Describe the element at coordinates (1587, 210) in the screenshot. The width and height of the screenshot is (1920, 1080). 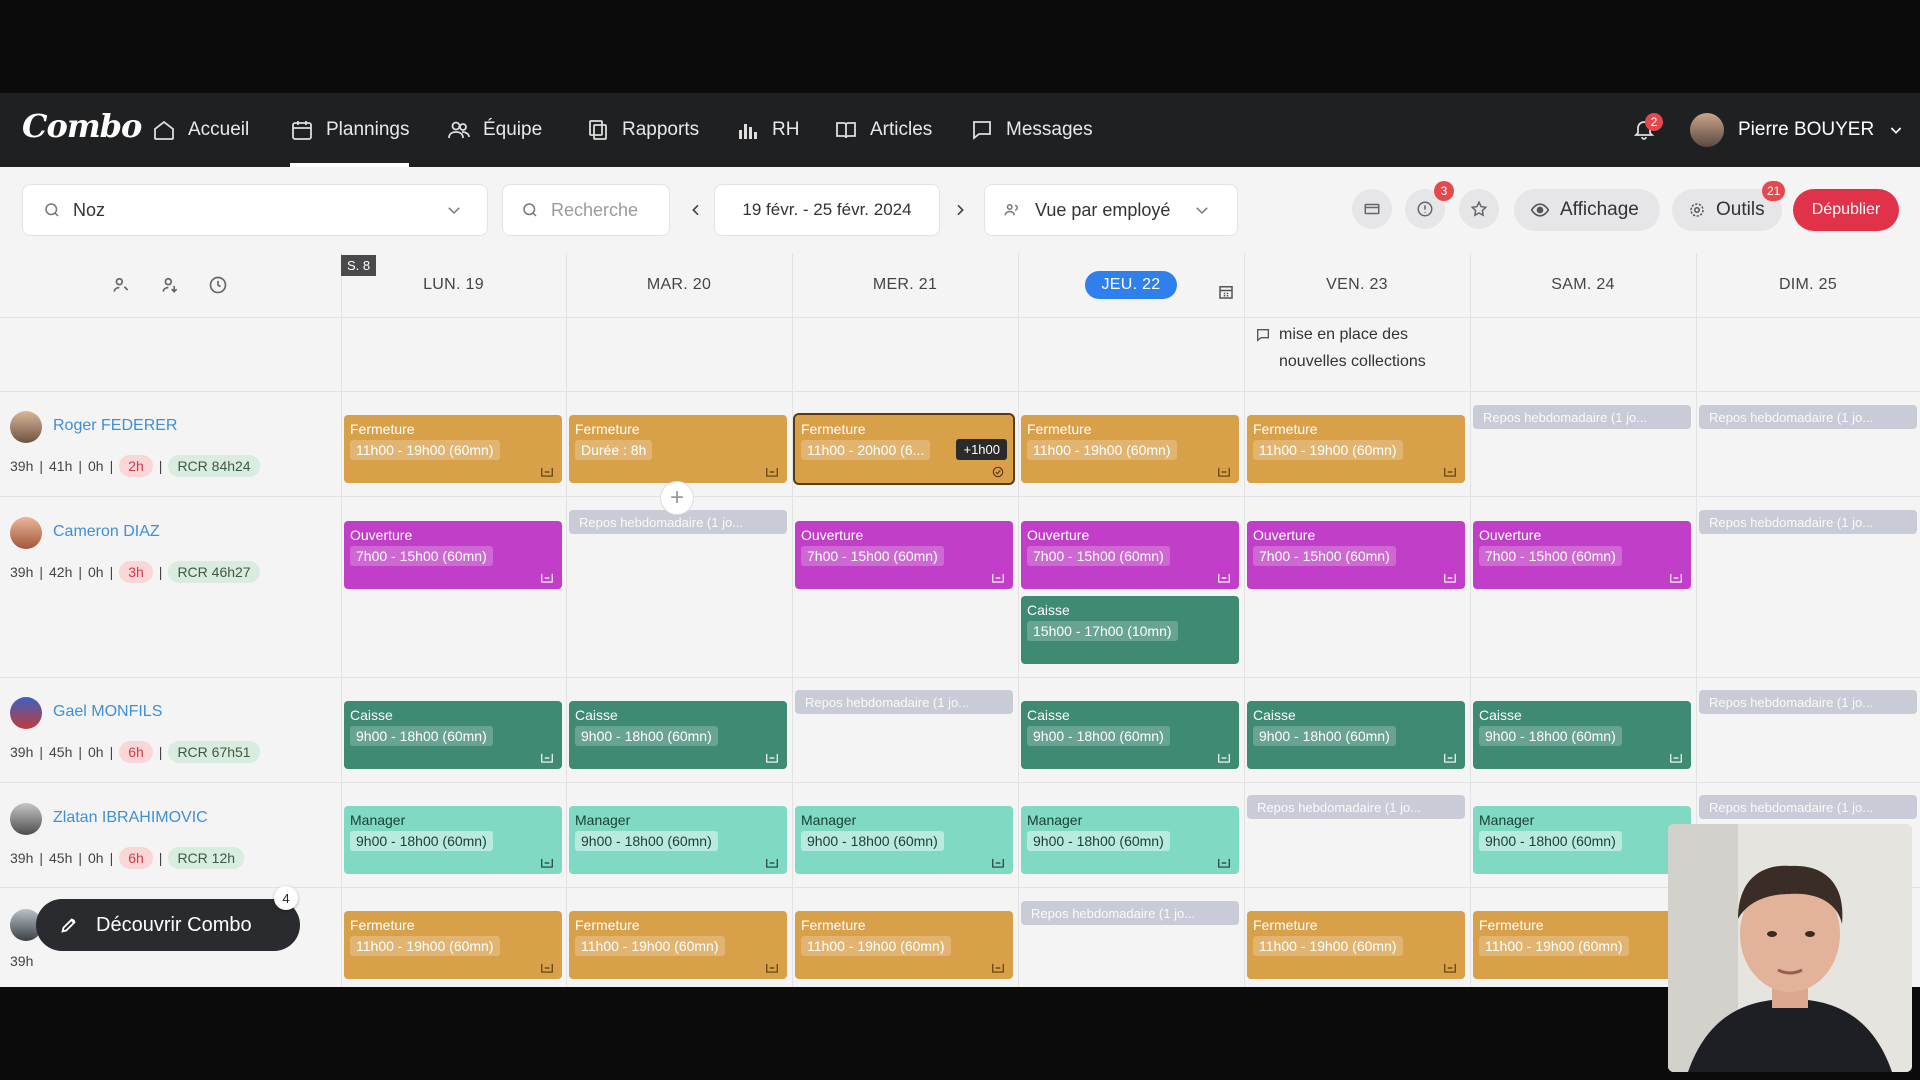
I see `display-button: Affichage` at that location.